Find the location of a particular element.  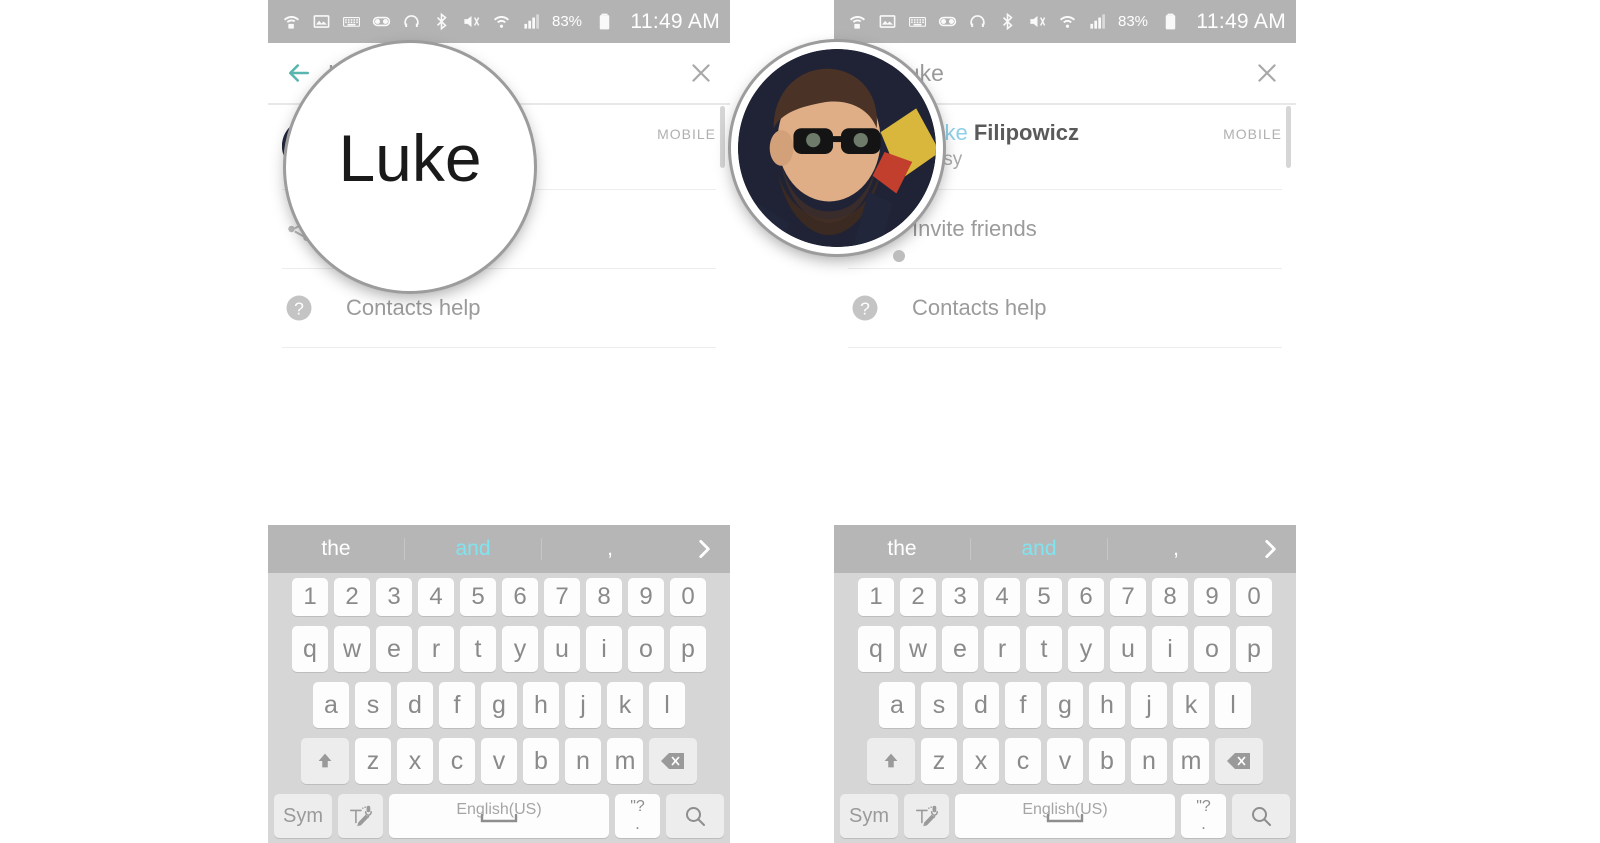

back-arrow-icon is located at coordinates (299, 73).